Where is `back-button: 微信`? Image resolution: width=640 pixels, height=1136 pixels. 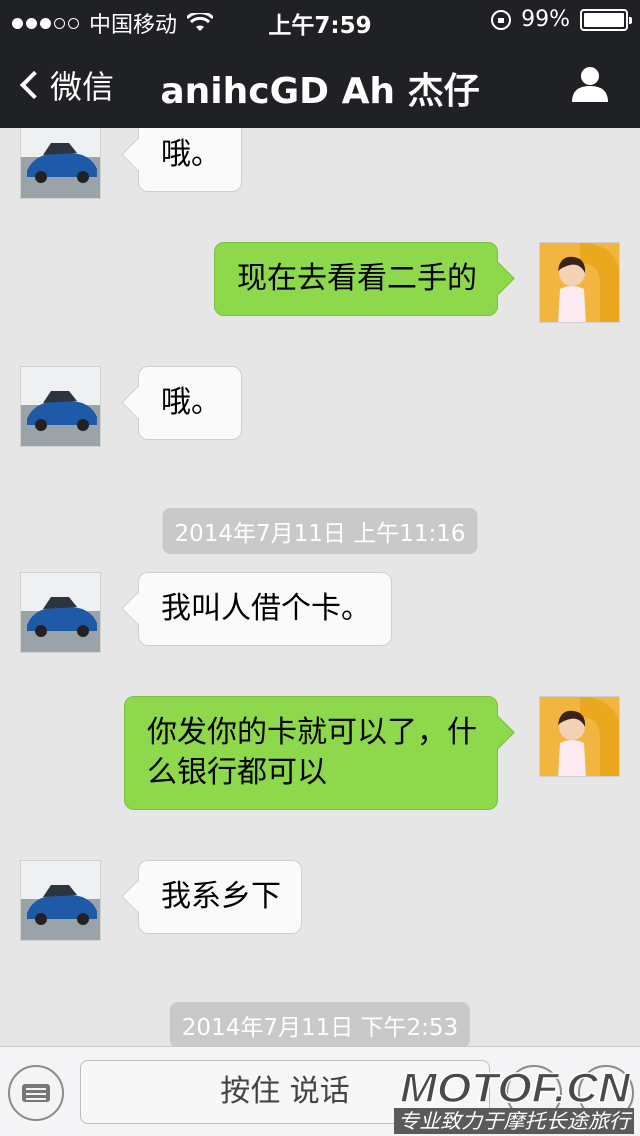 back-button: 微信 is located at coordinates (65, 85).